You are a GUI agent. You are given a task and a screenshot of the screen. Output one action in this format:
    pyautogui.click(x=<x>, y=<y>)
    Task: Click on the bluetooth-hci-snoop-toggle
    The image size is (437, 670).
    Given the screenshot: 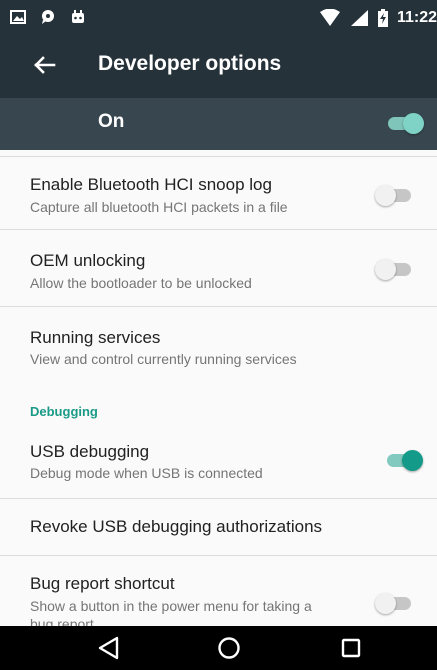 What is the action you would take?
    pyautogui.click(x=394, y=195)
    